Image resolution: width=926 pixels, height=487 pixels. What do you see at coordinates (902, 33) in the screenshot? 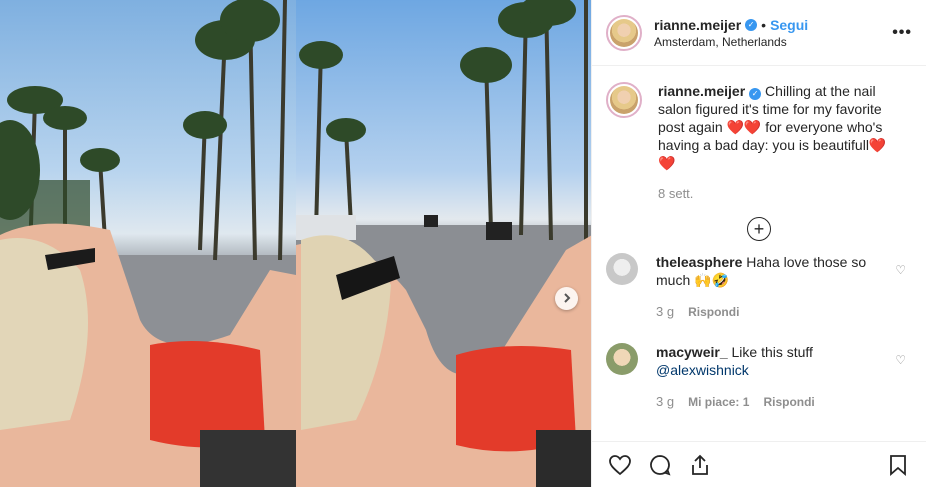
I see `more-options-icon: •••` at bounding box center [902, 33].